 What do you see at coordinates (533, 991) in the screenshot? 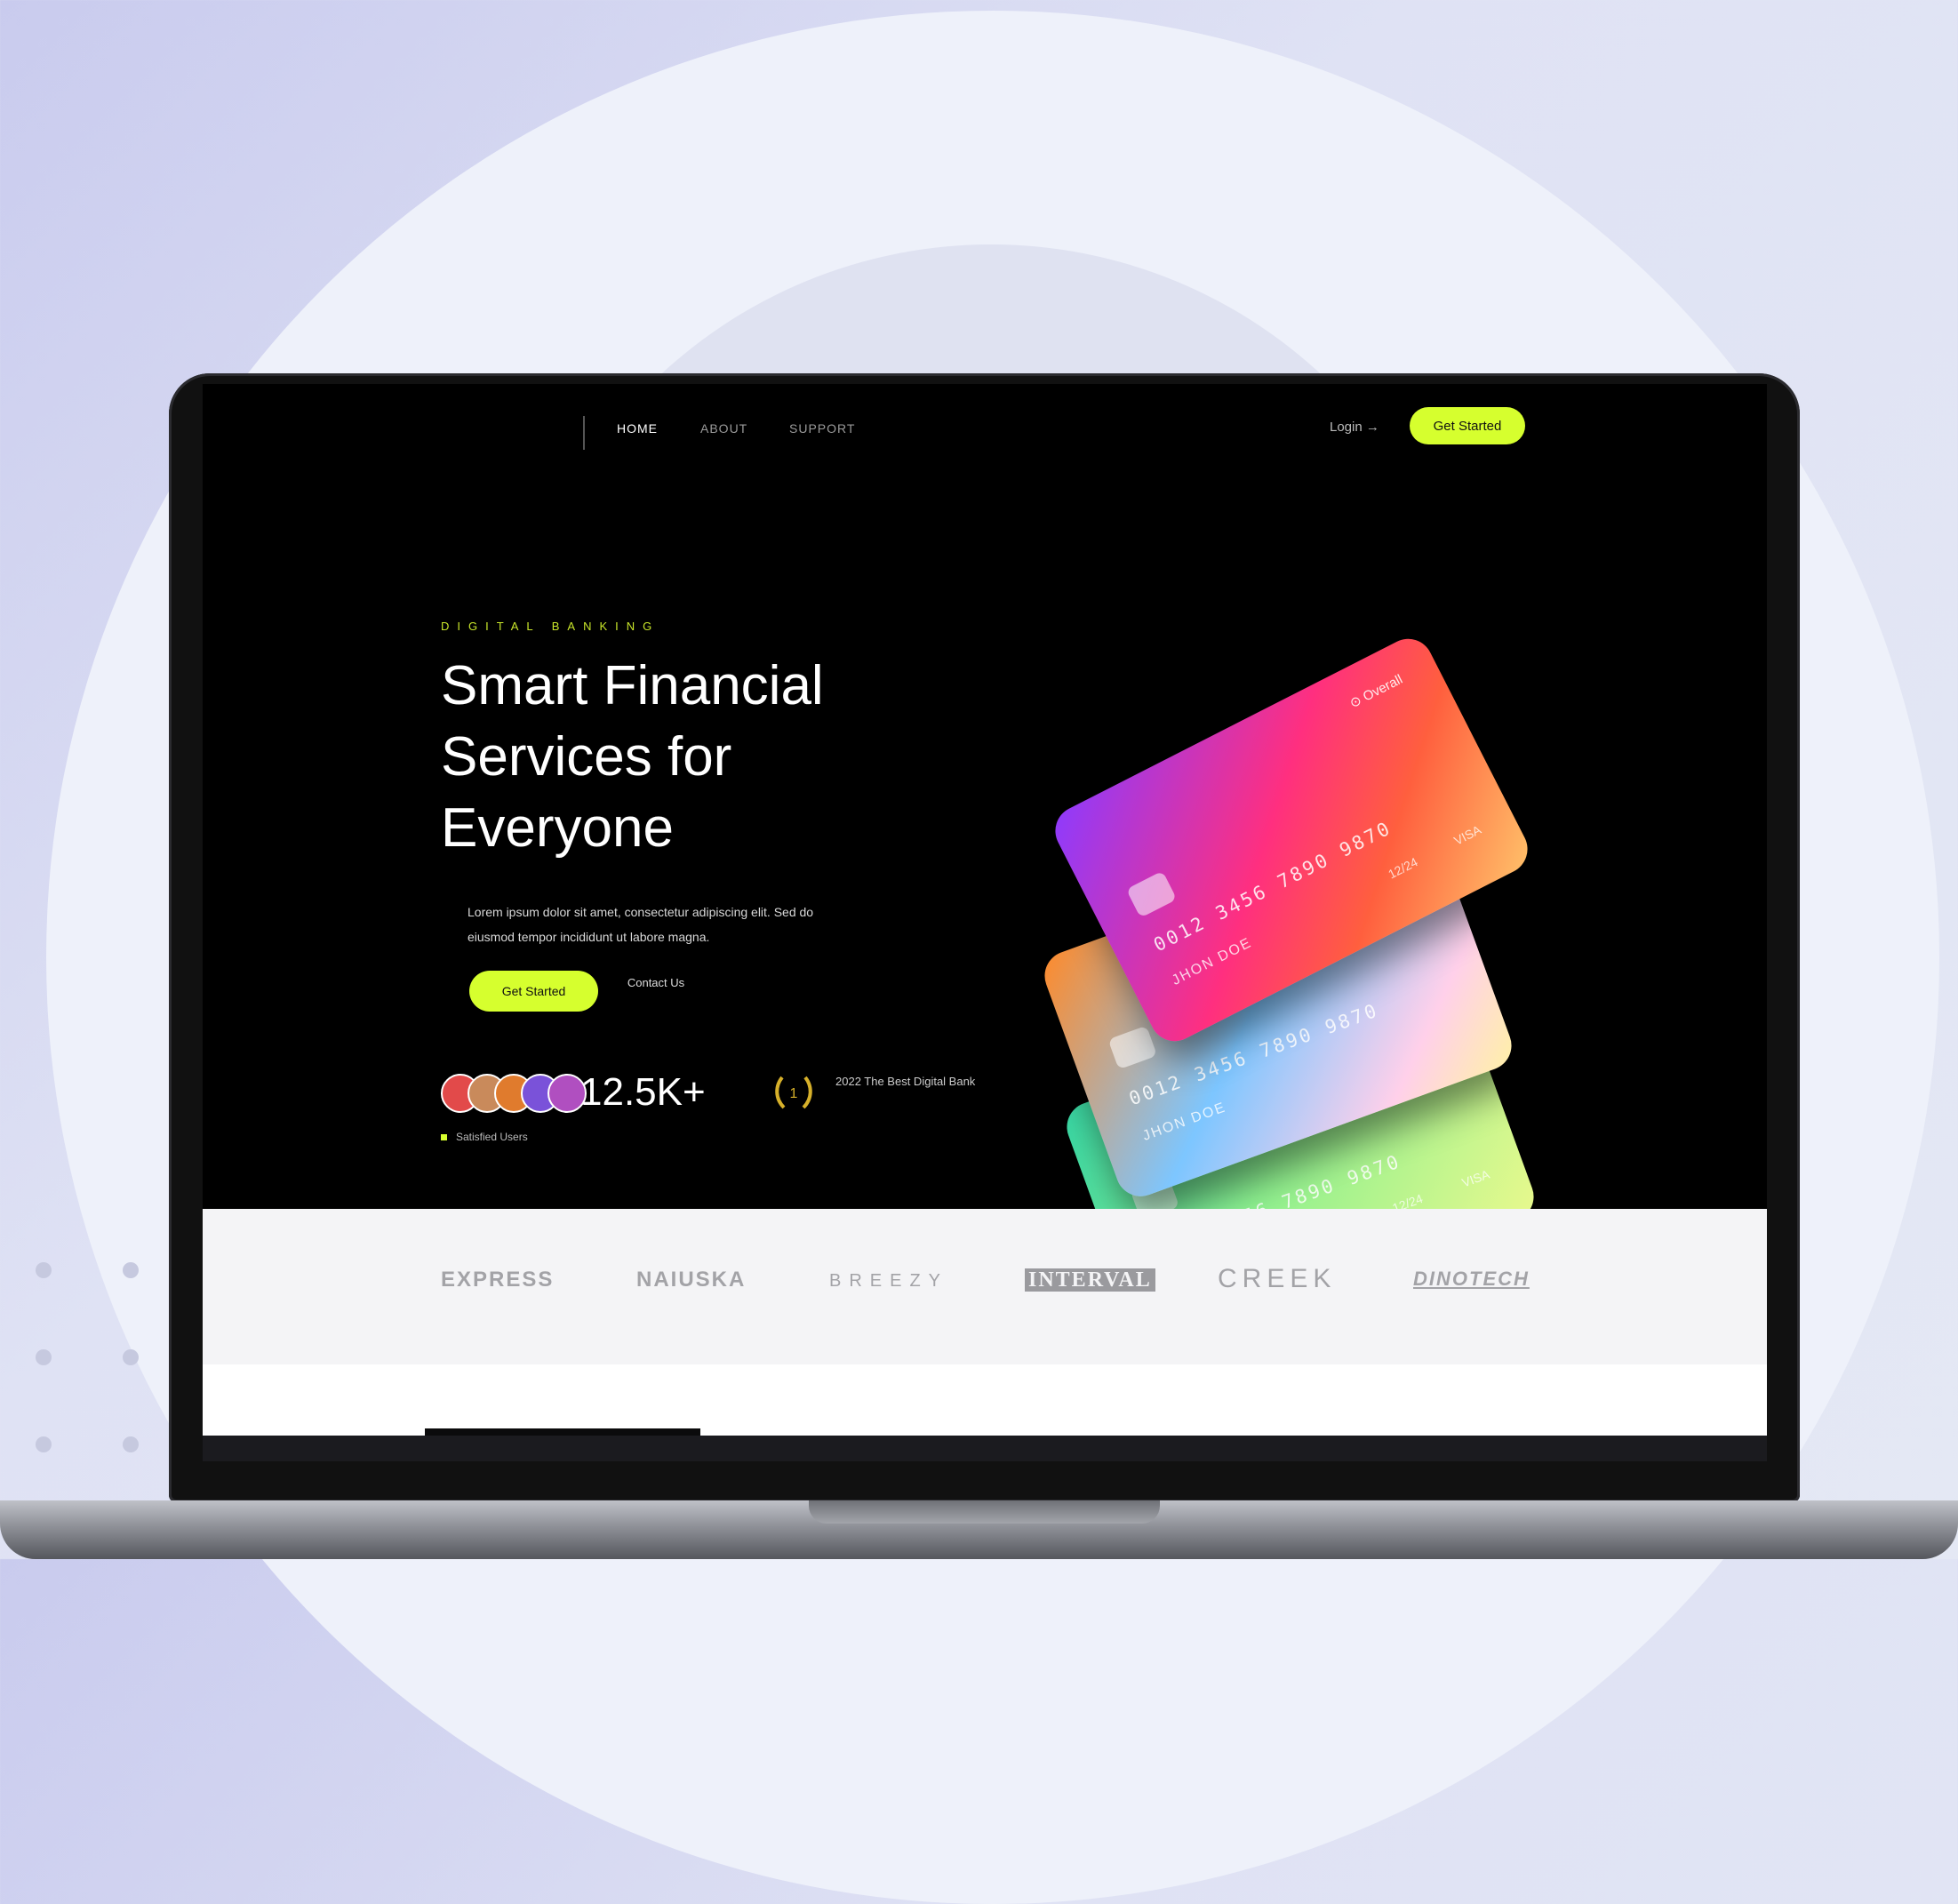
I see `get-started-button: Get Started` at bounding box center [533, 991].